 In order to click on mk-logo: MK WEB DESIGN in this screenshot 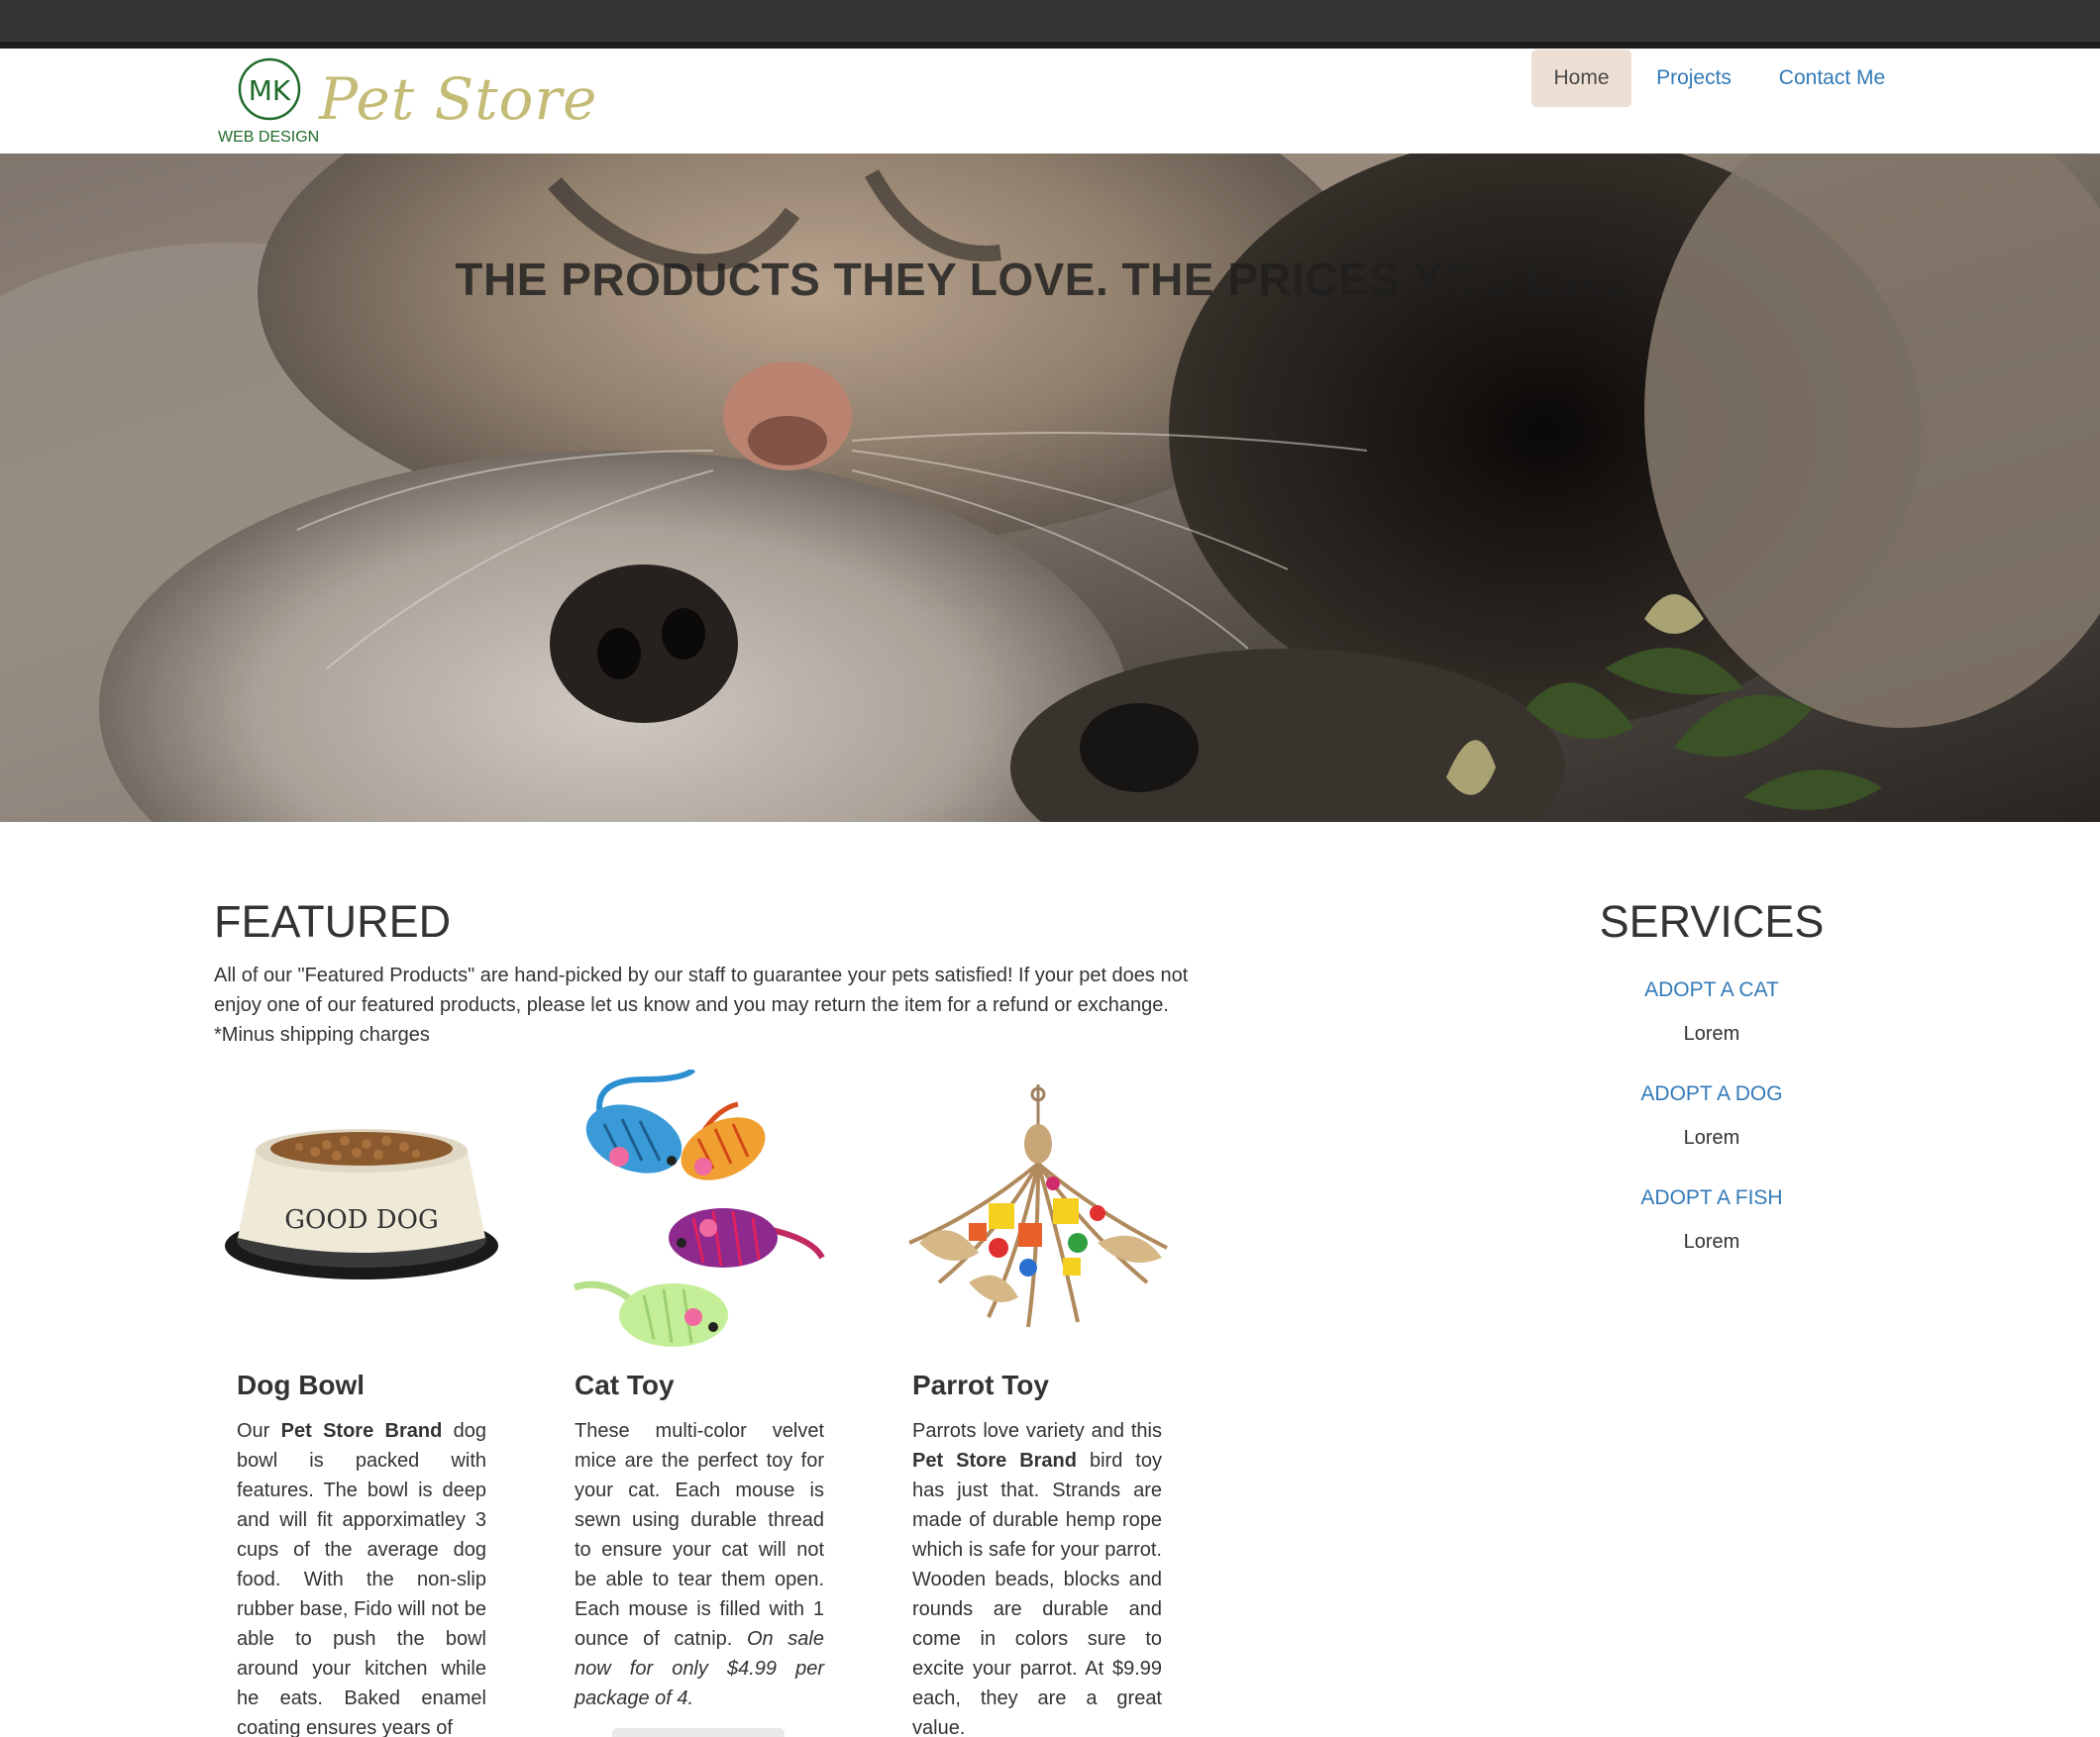, I will do `click(271, 101)`.